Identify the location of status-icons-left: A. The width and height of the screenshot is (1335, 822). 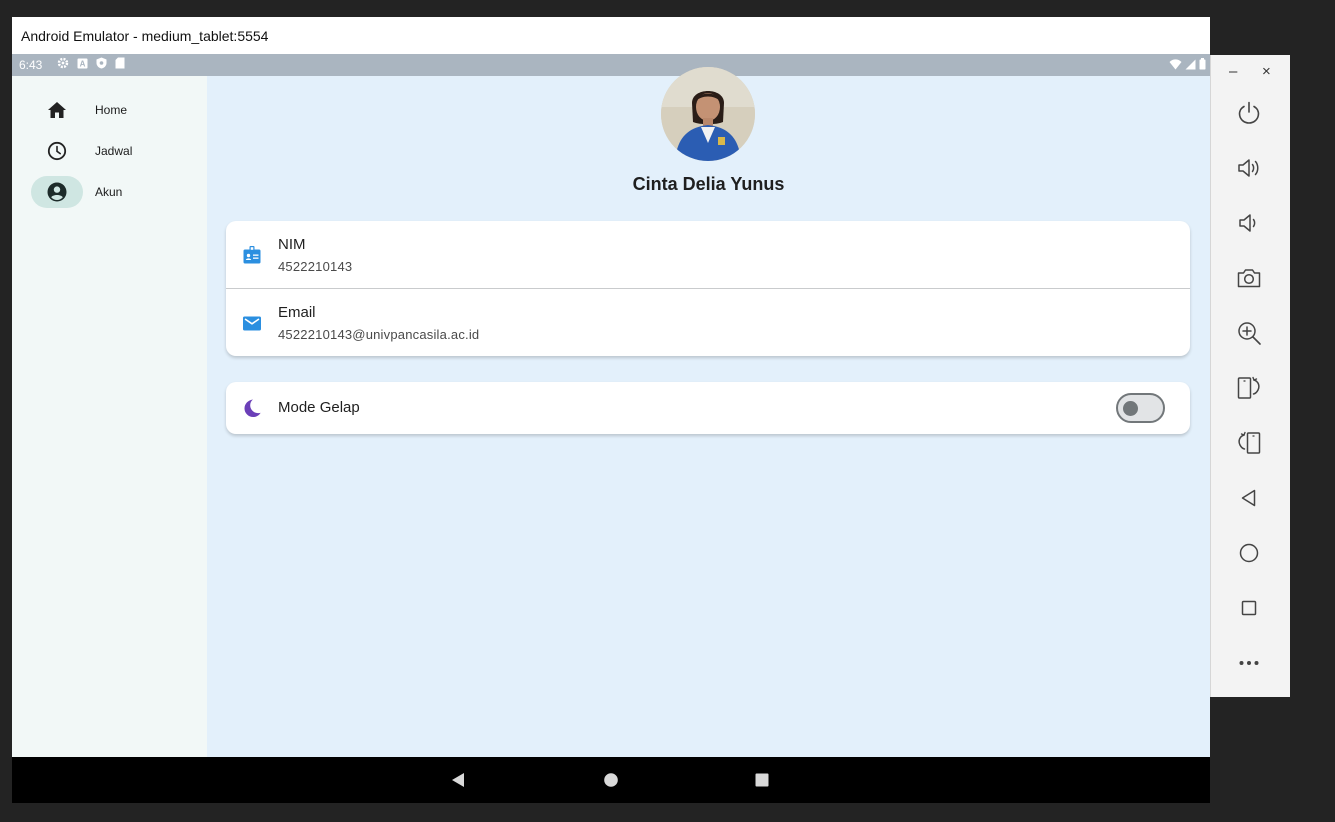
(91, 63).